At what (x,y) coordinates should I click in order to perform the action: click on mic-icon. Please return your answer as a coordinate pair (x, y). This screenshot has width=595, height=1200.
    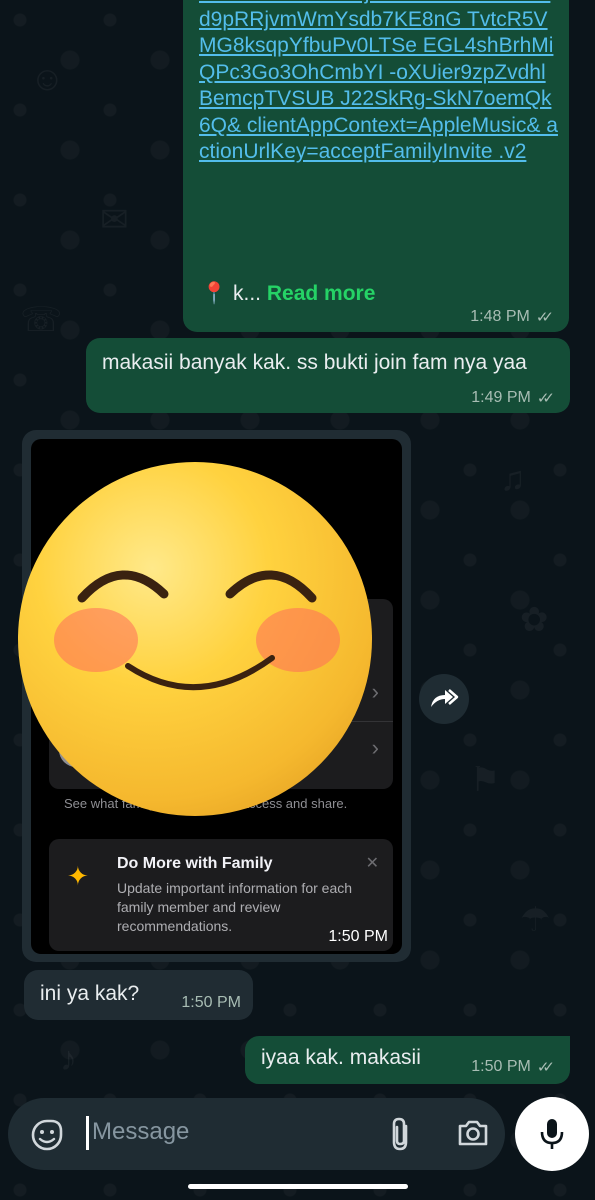
    Looking at the image, I should click on (552, 1134).